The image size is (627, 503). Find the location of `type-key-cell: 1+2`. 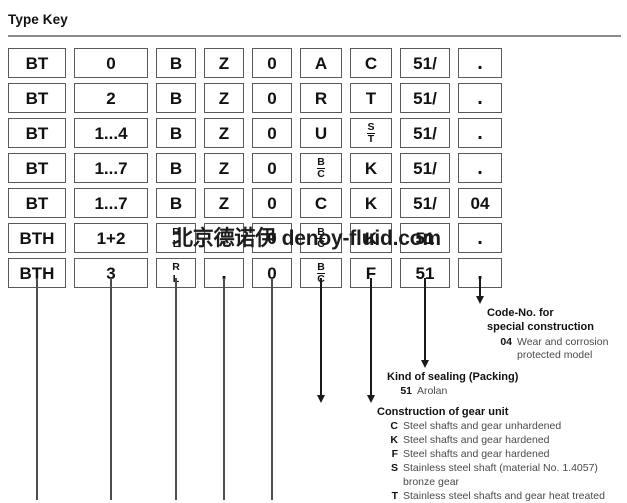

type-key-cell: 1+2 is located at coordinates (111, 238).